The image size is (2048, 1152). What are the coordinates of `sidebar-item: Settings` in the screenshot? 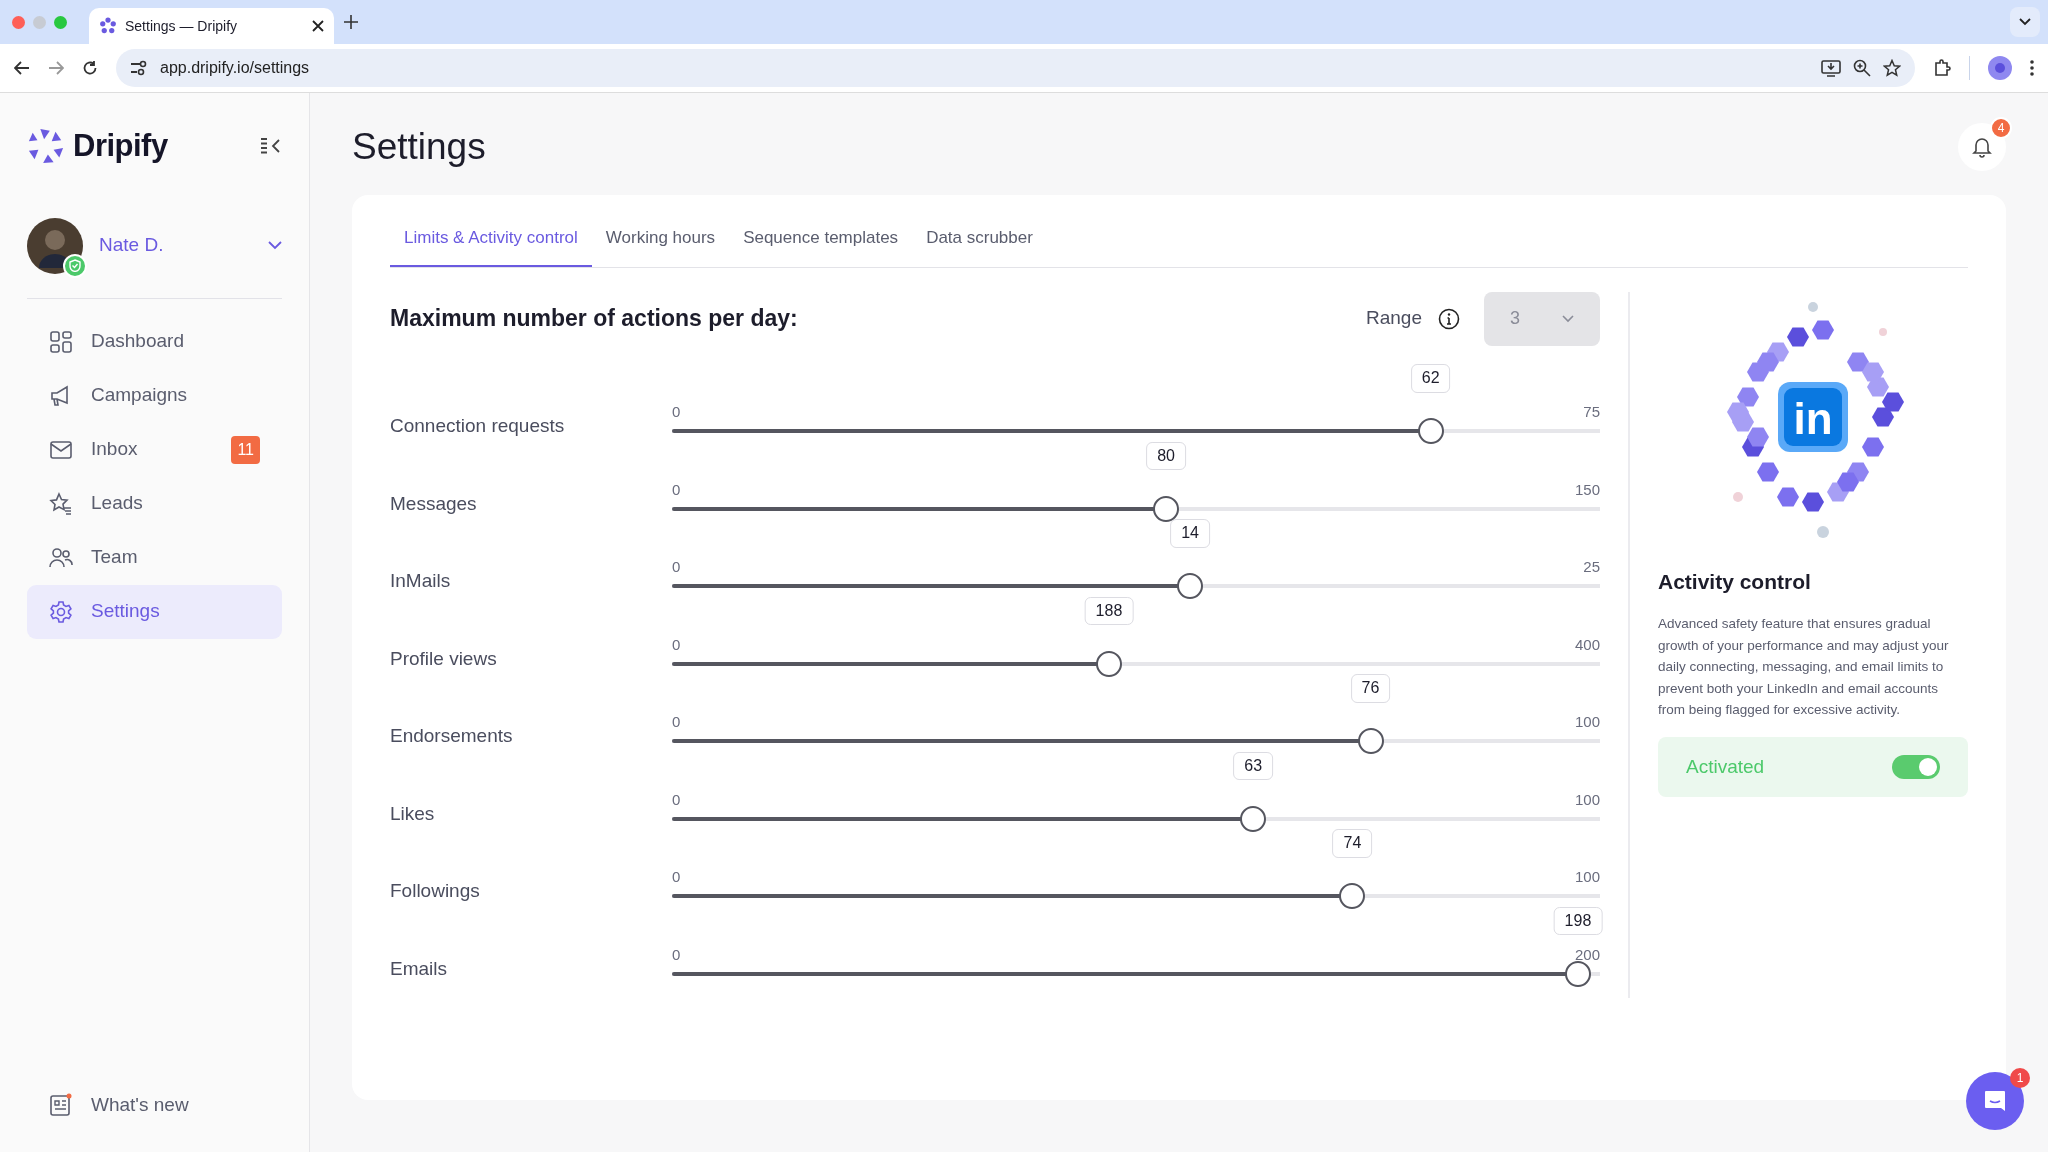 It's located at (154, 611).